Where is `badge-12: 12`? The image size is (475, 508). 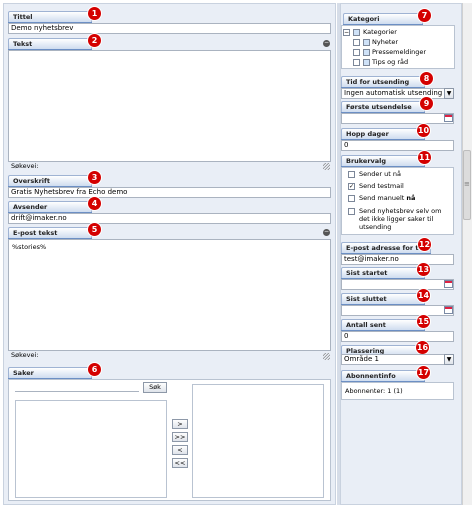 badge-12: 12 is located at coordinates (424, 244).